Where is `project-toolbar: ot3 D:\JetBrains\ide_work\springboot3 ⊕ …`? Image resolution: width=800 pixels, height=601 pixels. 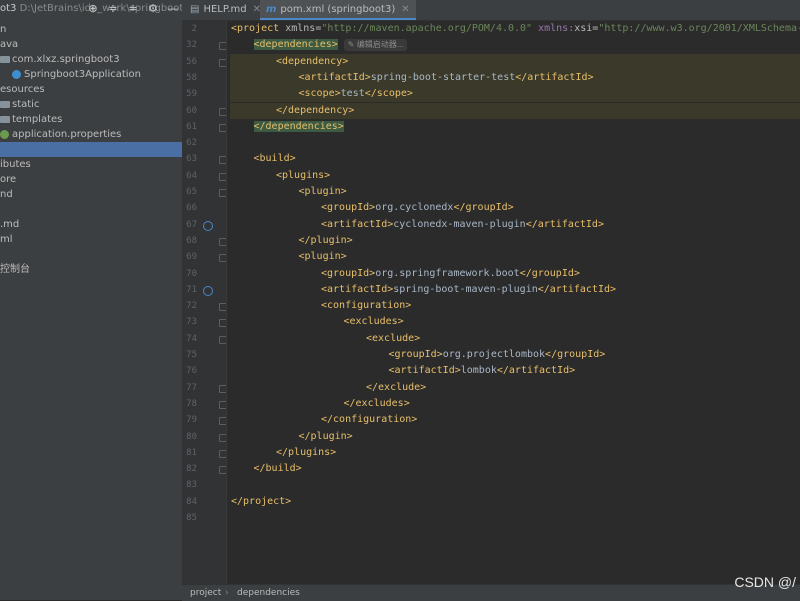 project-toolbar: ot3 D:\JetBrains\ide_work\springboot3 ⊕ … is located at coordinates (91, 9).